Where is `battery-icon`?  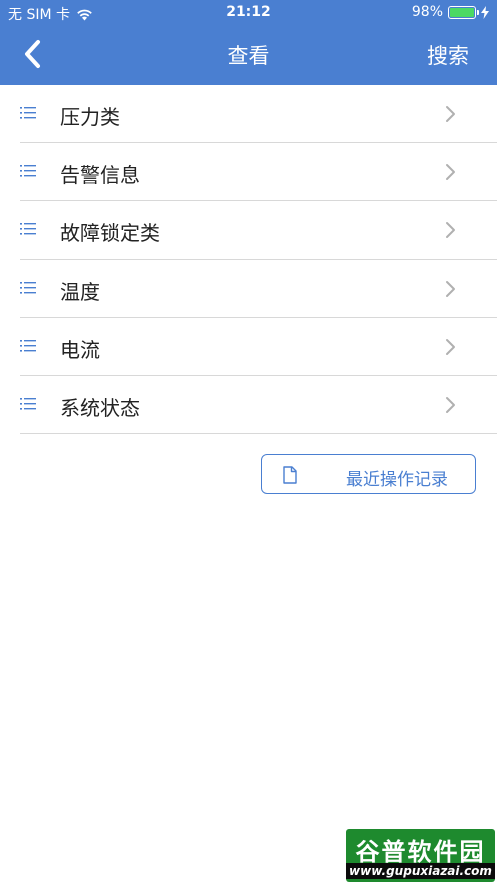
battery-icon is located at coordinates (463, 12).